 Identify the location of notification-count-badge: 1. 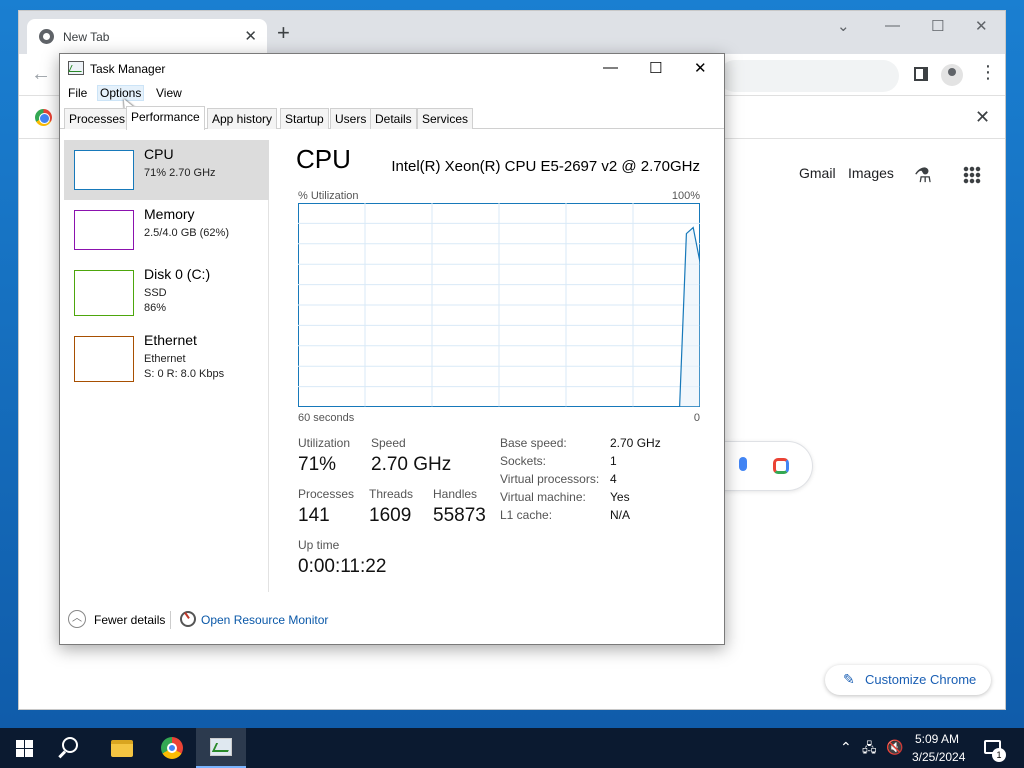
(999, 755).